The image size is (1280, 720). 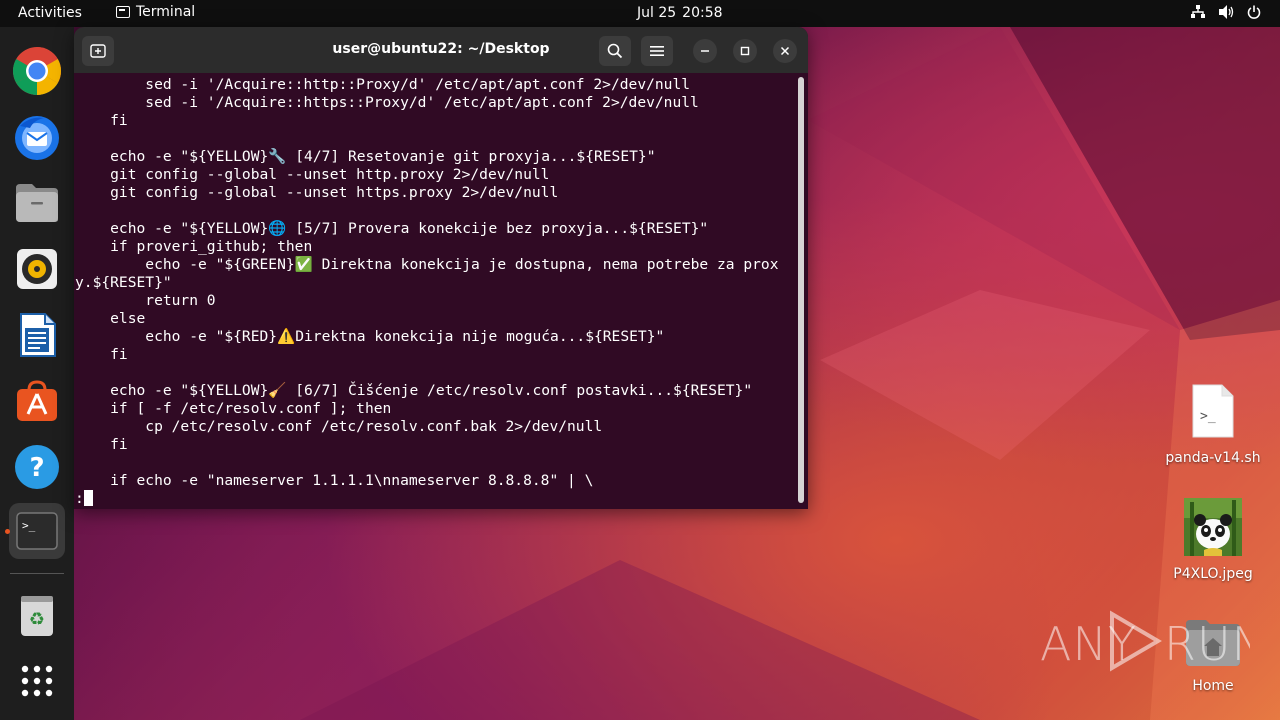 I want to click on desktop-icon-label: Home, so click(x=1213, y=686).